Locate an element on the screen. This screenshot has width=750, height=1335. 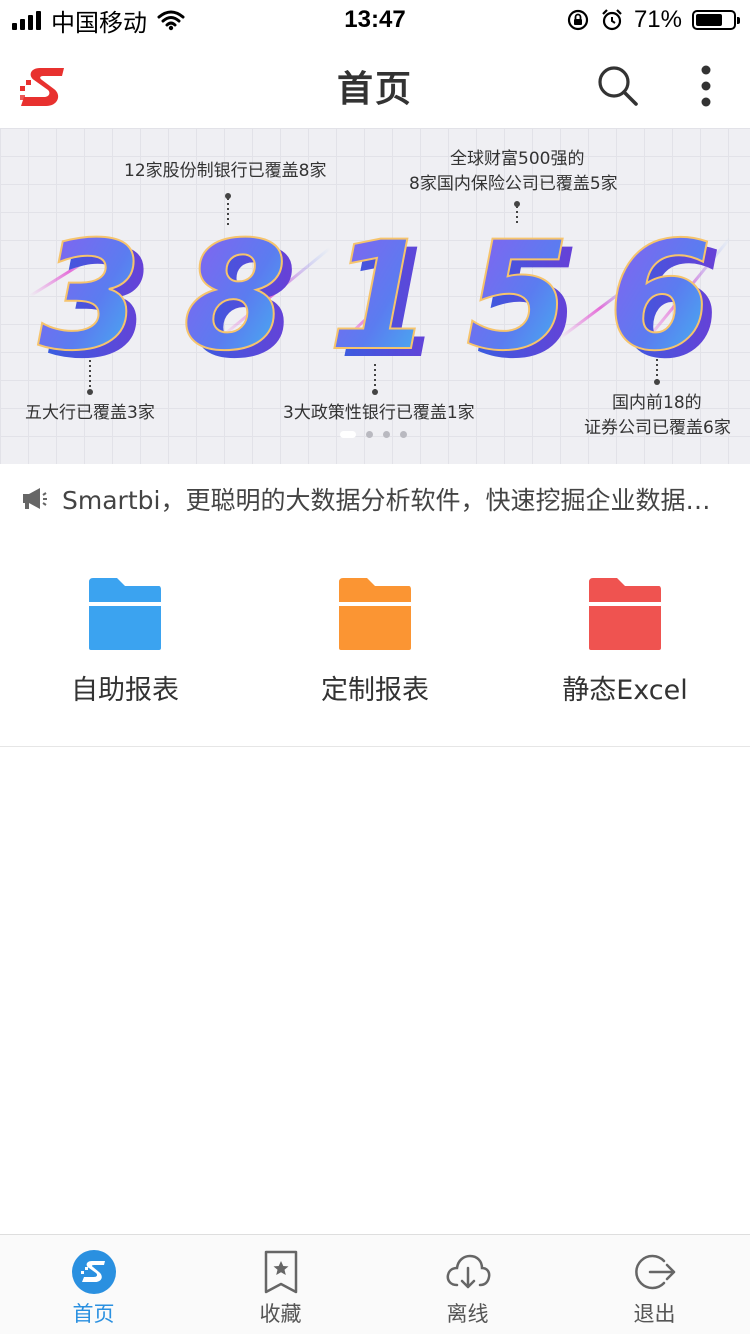
shortcut-label: 静态Excel is located at coordinates (625, 690).